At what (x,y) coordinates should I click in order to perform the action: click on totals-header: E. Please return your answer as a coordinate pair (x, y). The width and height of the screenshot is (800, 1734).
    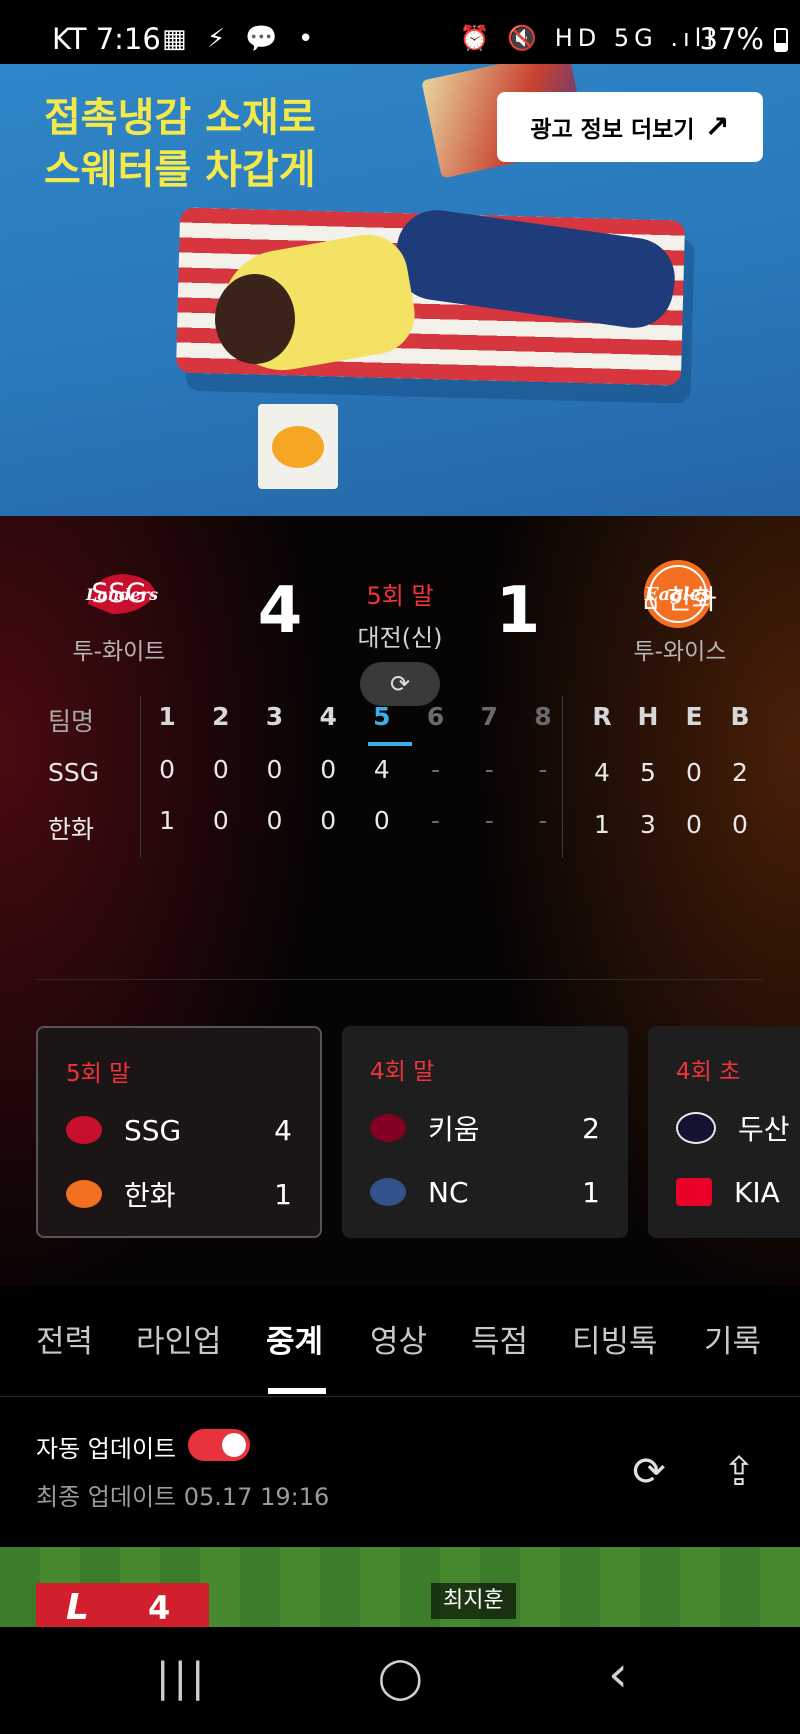
    Looking at the image, I should click on (694, 716).